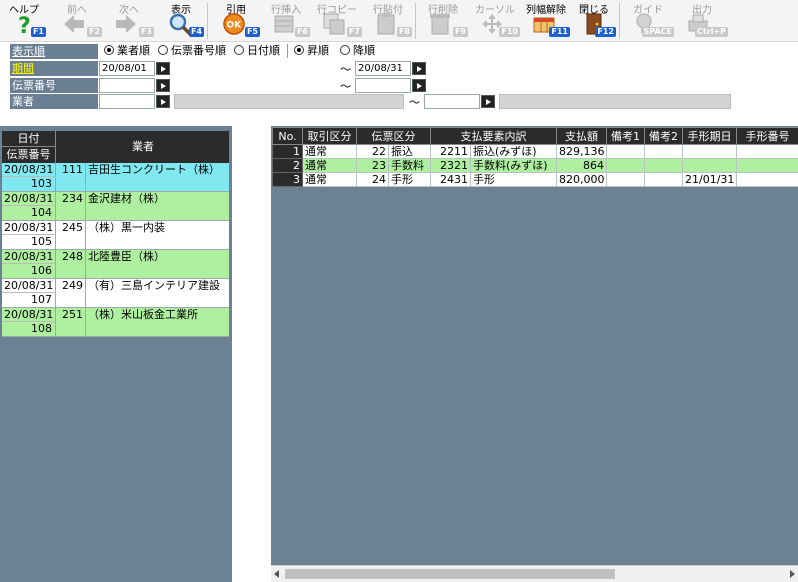 This screenshot has width=798, height=582. Describe the element at coordinates (163, 101) in the screenshot. I see `vendor-from-dropdown-button` at that location.